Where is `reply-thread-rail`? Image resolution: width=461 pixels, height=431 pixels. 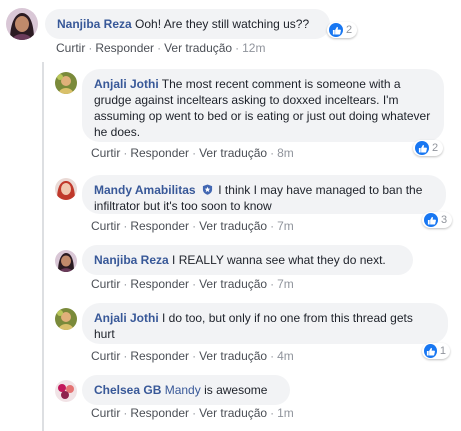
reply-thread-rail is located at coordinates (43, 246).